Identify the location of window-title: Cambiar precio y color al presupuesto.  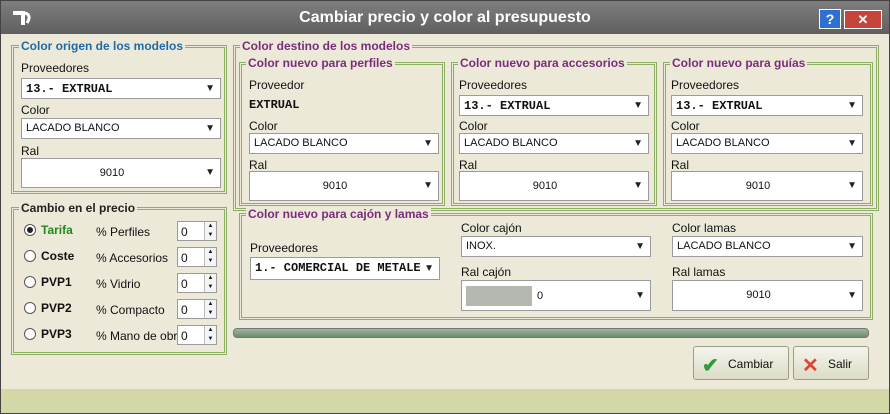
(445, 17).